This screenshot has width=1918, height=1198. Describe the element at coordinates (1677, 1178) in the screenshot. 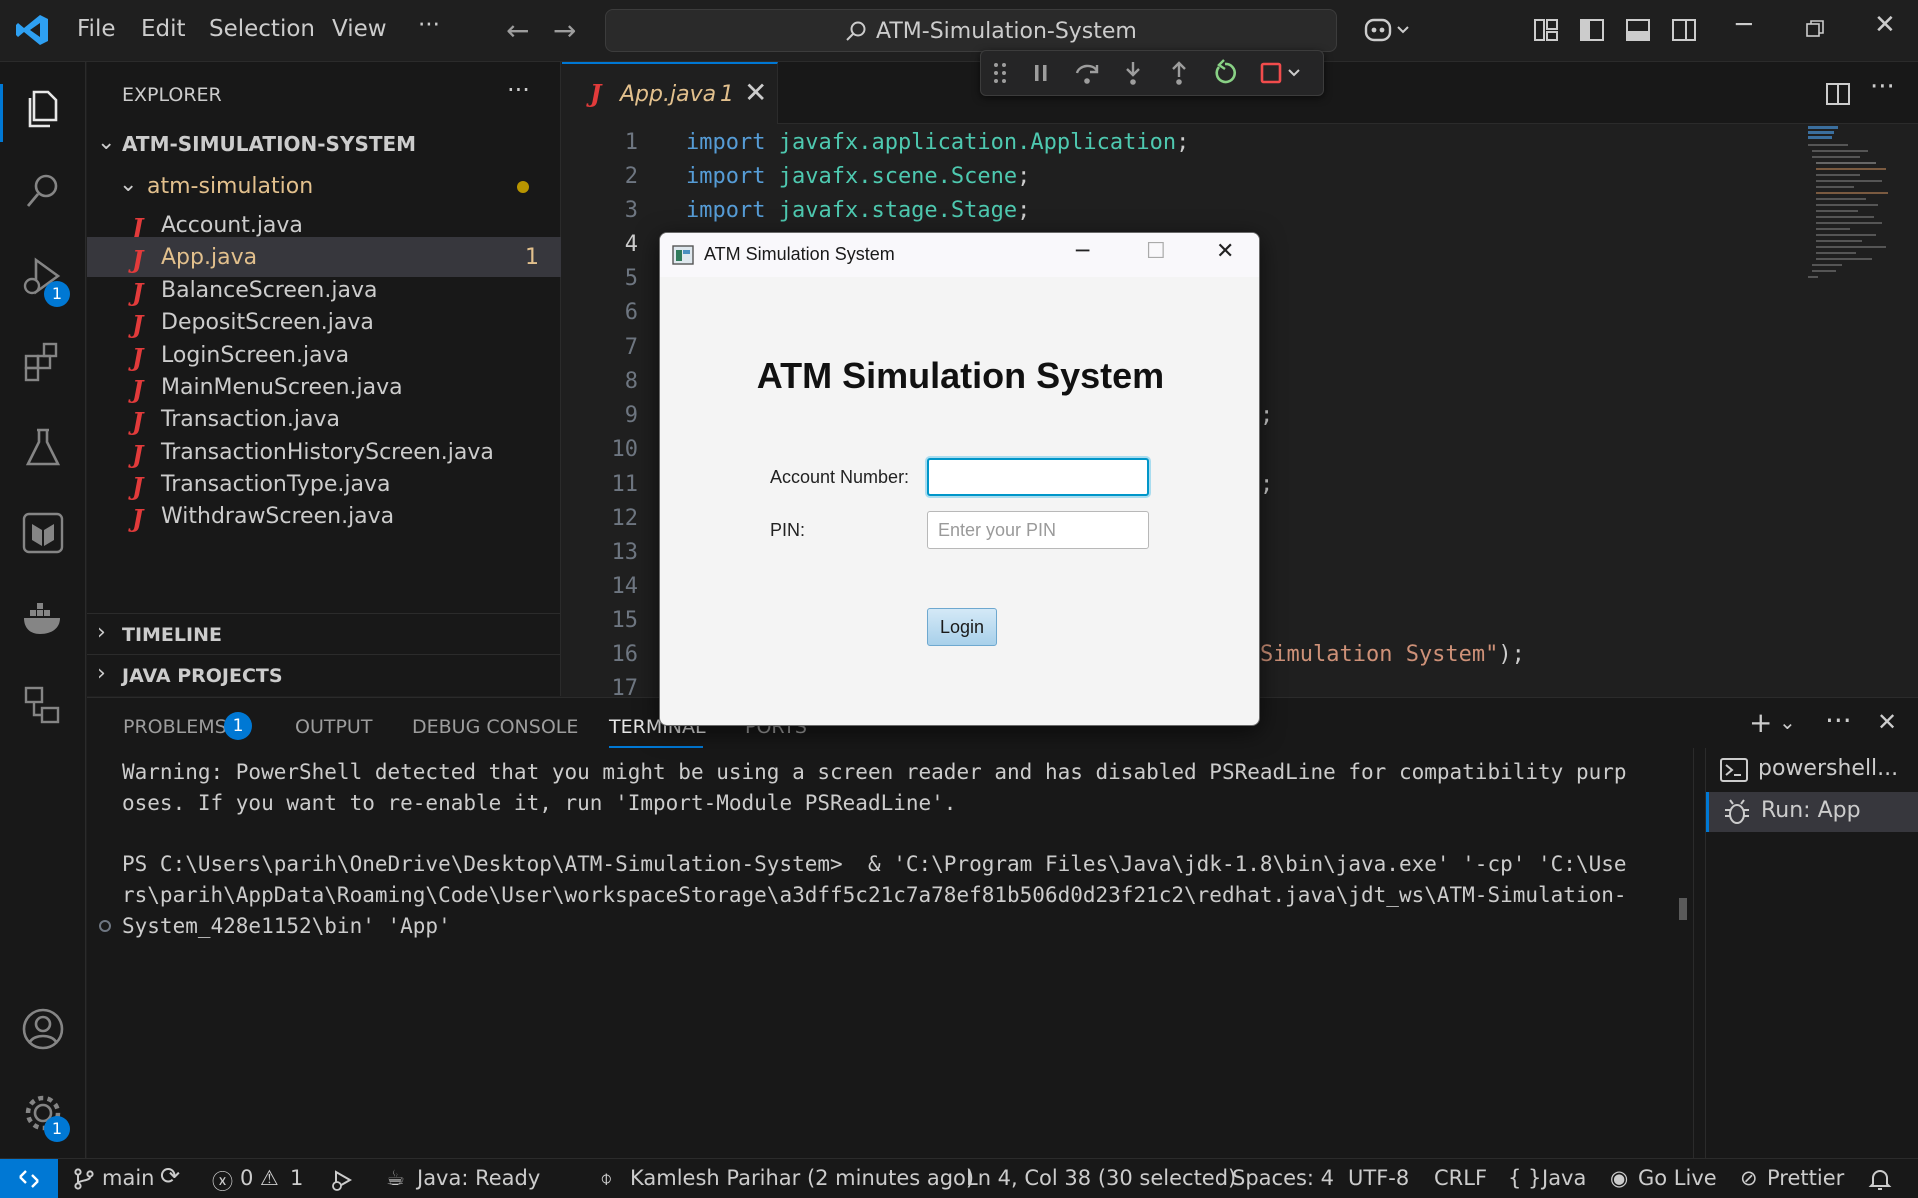

I see `go-live: Go Live` at that location.